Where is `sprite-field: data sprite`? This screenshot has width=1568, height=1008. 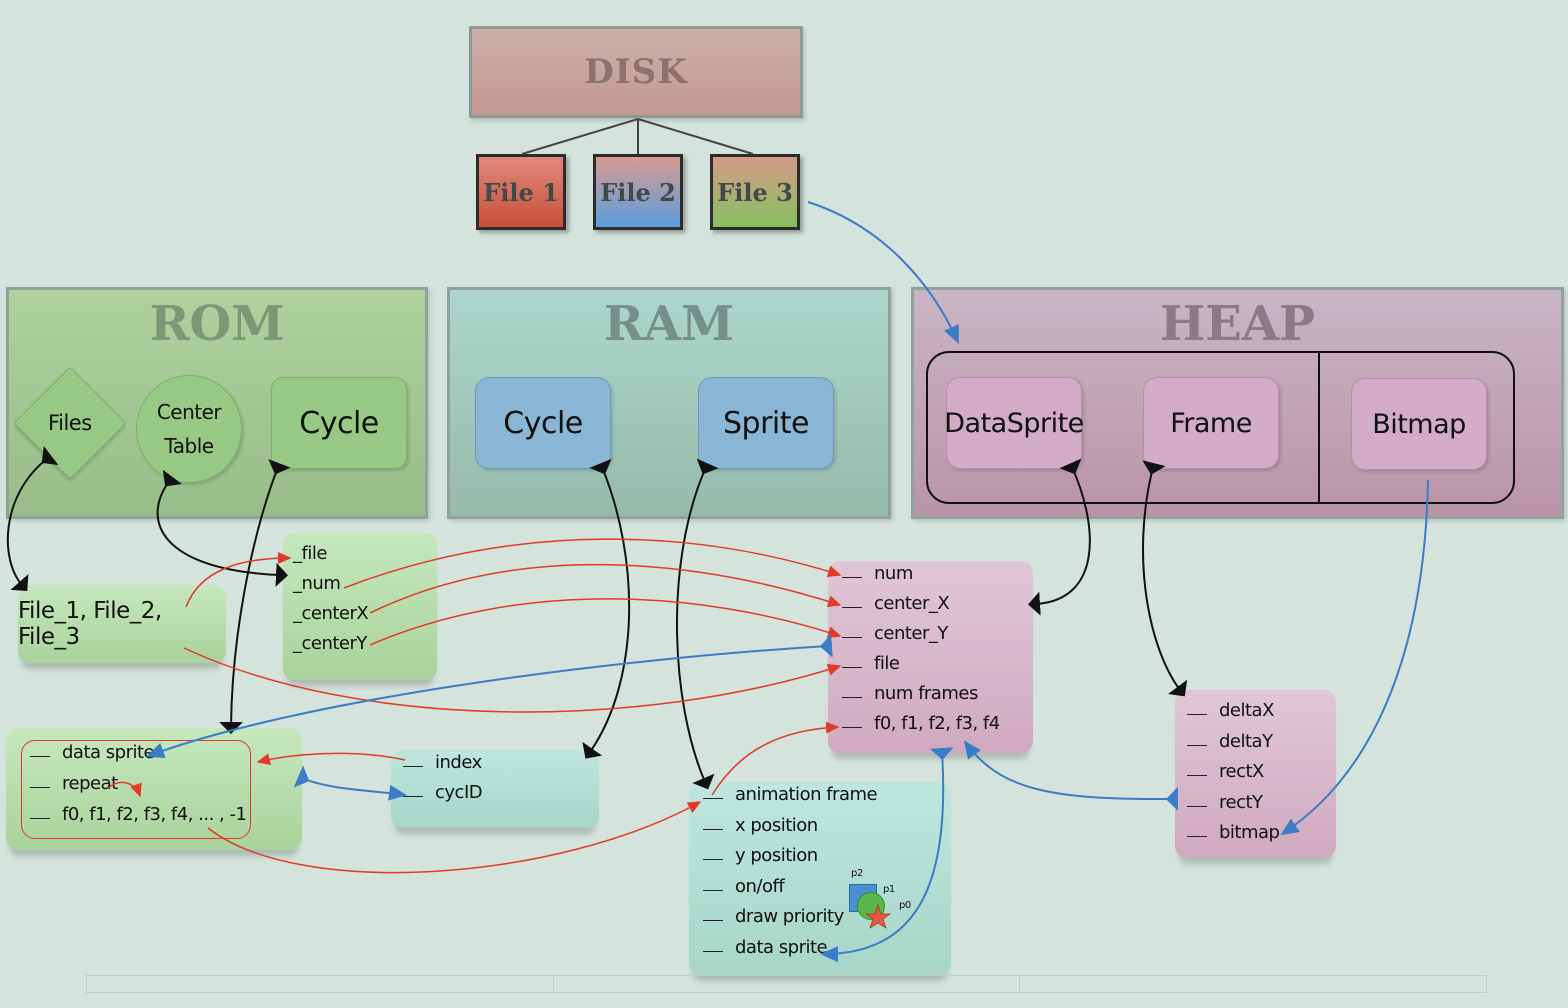 sprite-field: data sprite is located at coordinates (827, 952).